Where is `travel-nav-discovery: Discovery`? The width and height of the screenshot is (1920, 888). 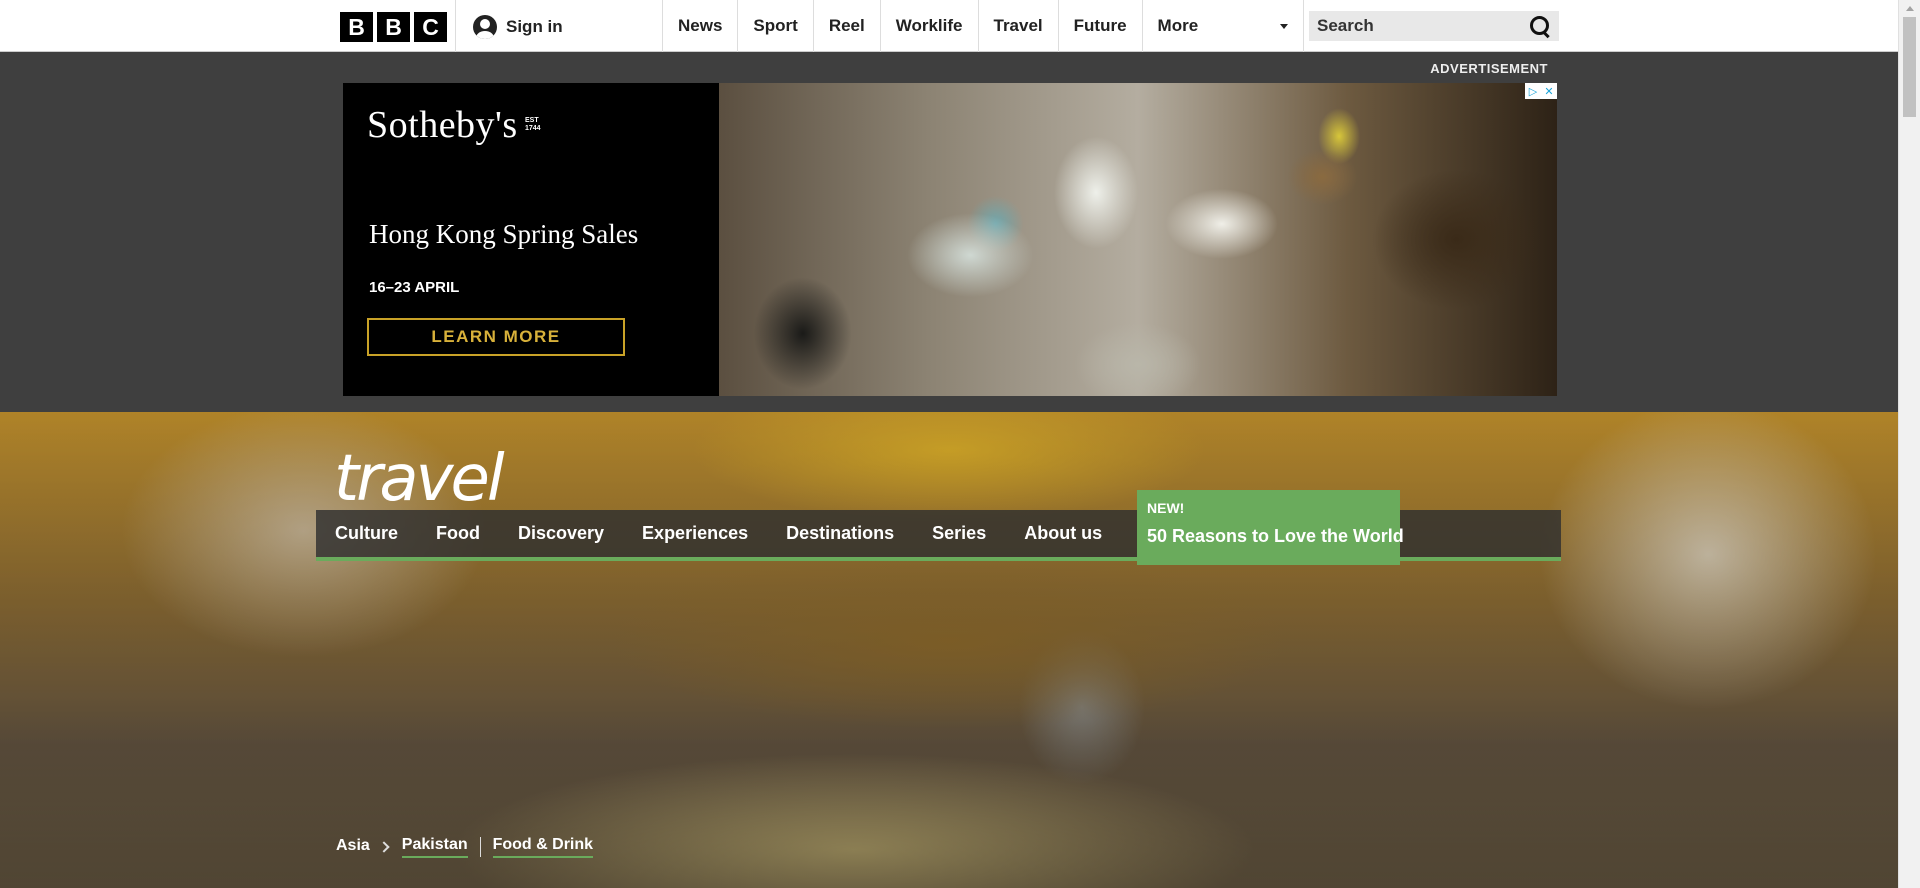
travel-nav-discovery: Discovery is located at coordinates (561, 533).